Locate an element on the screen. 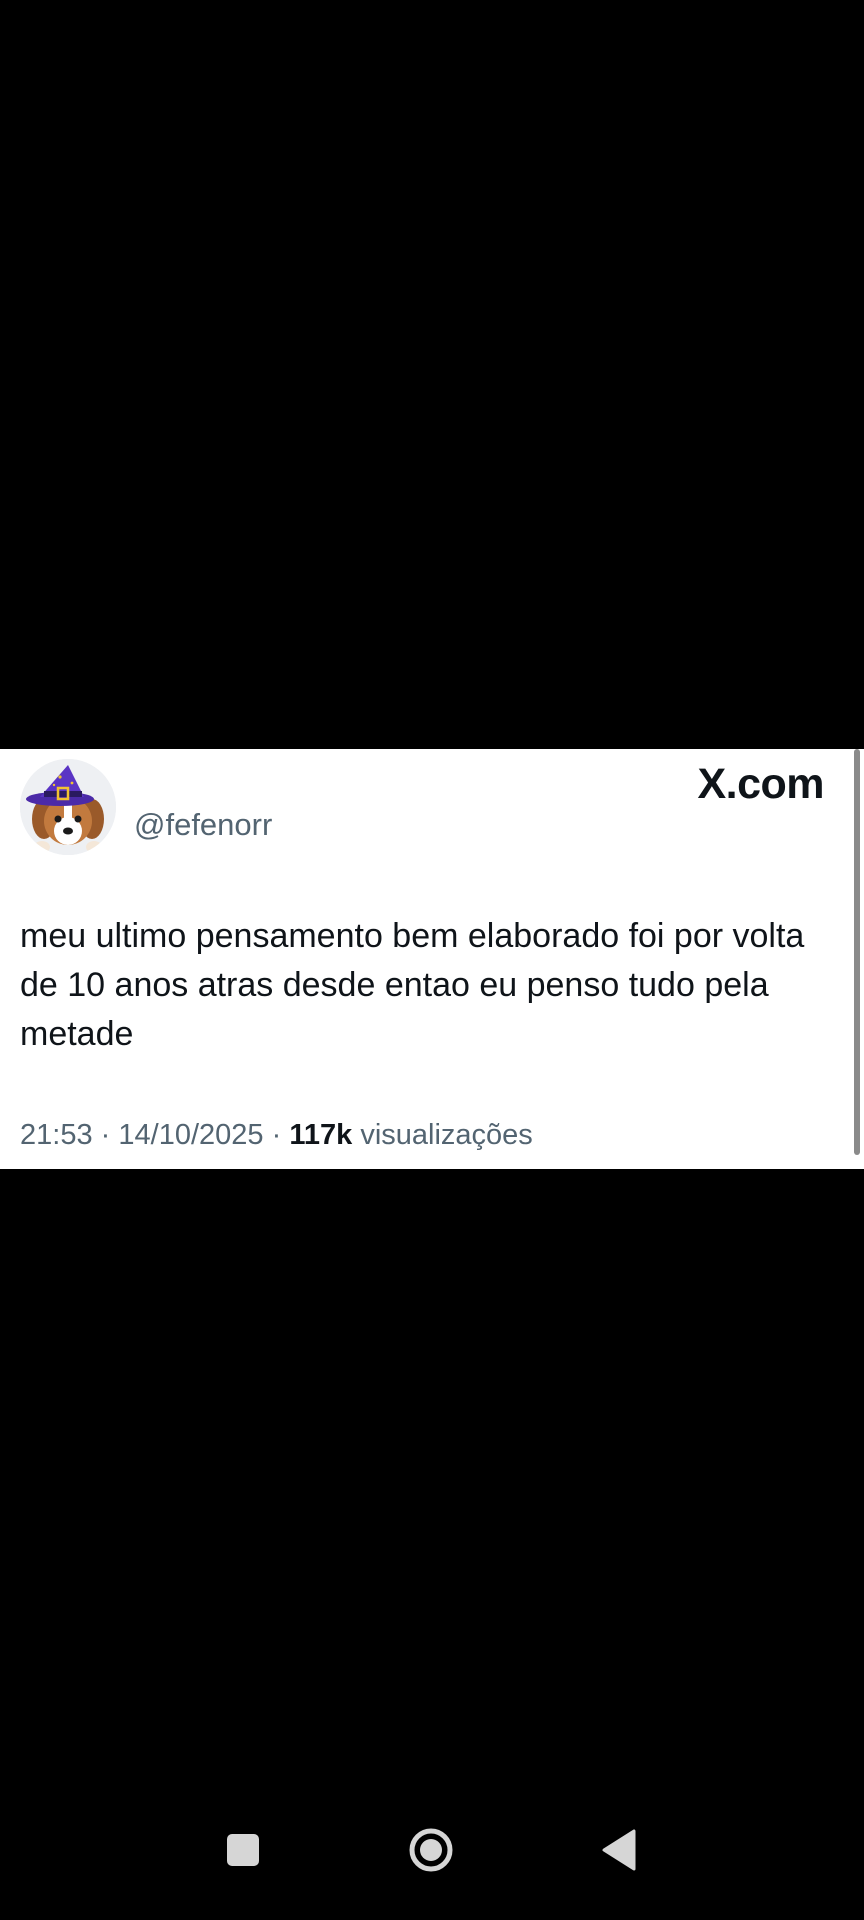 Image resolution: width=864 pixels, height=1920 pixels. back-button is located at coordinates (619, 1850).